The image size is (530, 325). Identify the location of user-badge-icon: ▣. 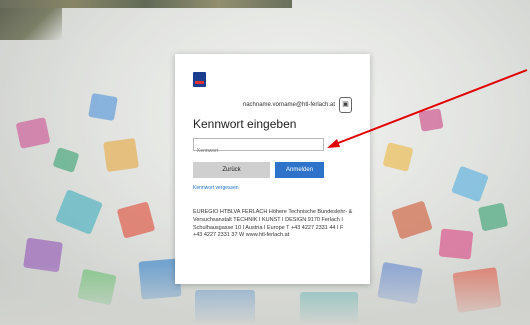
(345, 105).